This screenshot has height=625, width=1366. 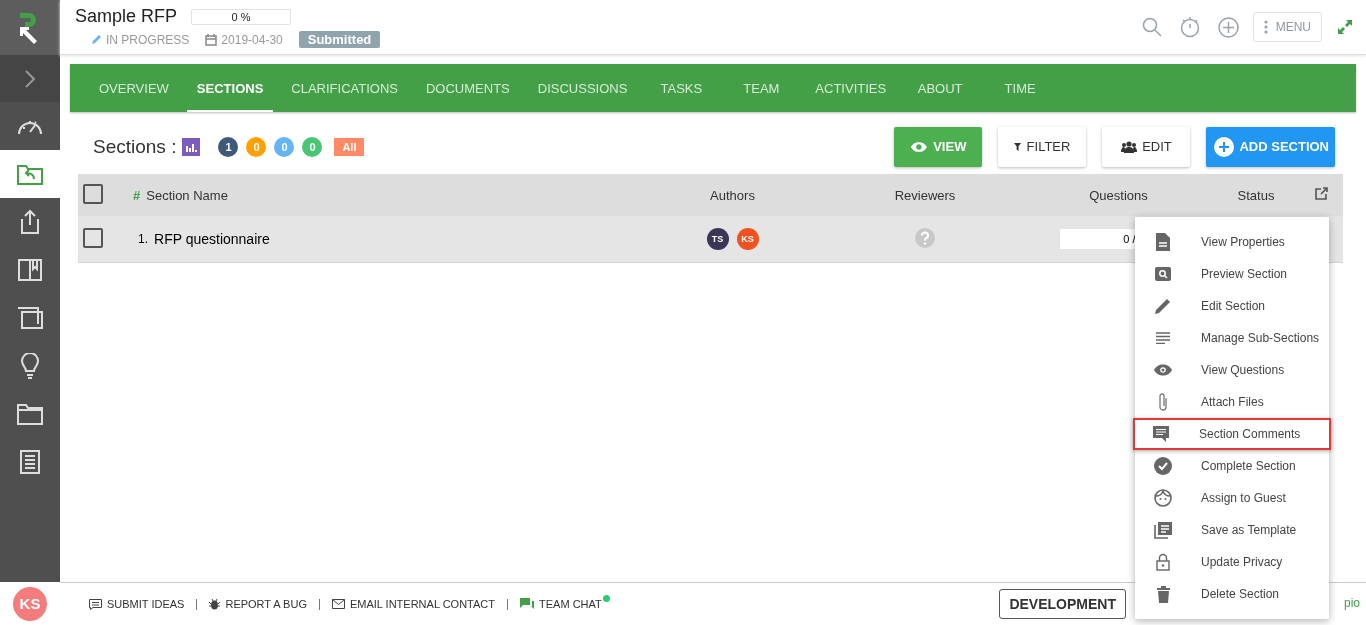 I want to click on status-badge: Submitted, so click(x=339, y=39).